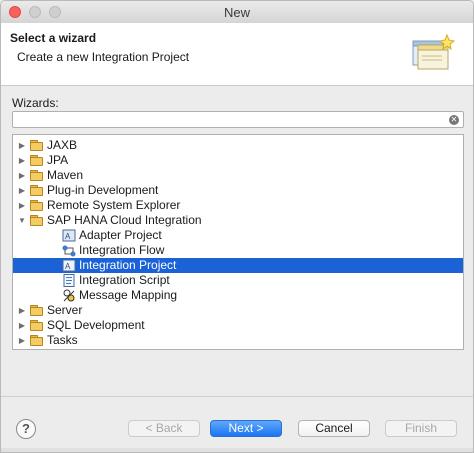 This screenshot has height=453, width=474. What do you see at coordinates (238, 340) in the screenshot?
I see `tree-item: ▶ Tasks` at bounding box center [238, 340].